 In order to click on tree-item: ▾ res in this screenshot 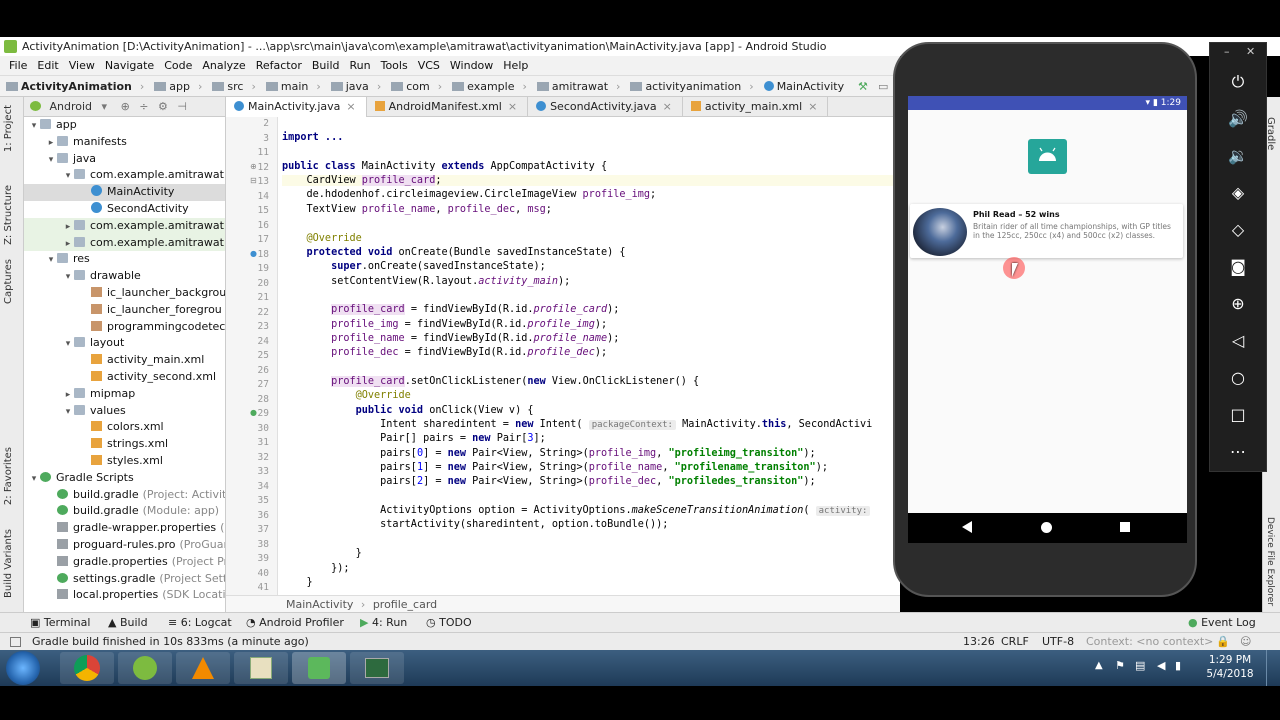, I will do `click(124, 259)`.